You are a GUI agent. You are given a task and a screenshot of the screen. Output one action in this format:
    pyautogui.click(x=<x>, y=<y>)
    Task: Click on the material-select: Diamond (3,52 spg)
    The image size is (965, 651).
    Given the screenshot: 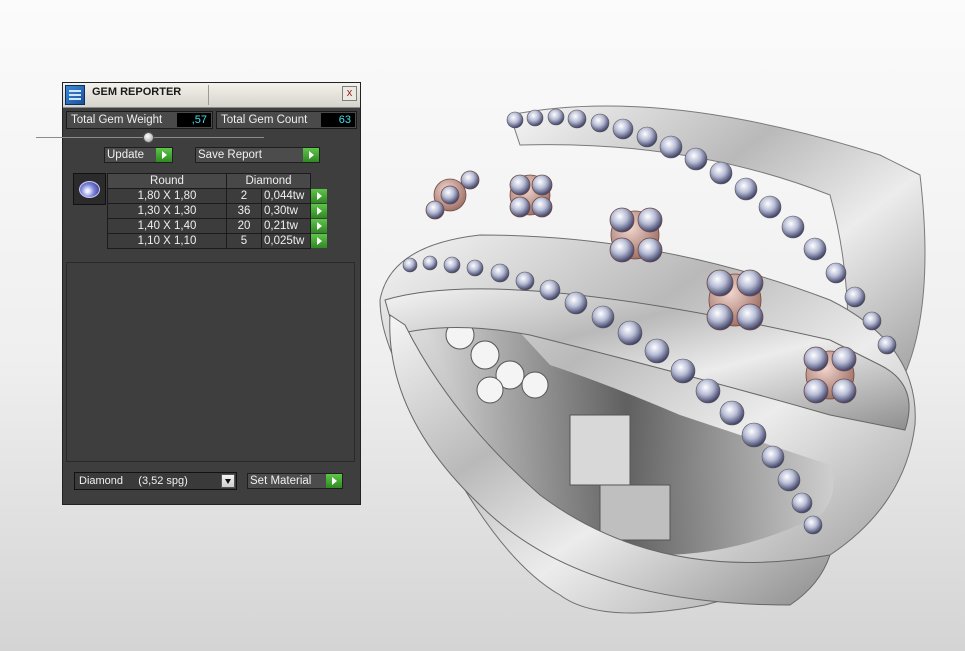 What is the action you would take?
    pyautogui.click(x=155, y=481)
    